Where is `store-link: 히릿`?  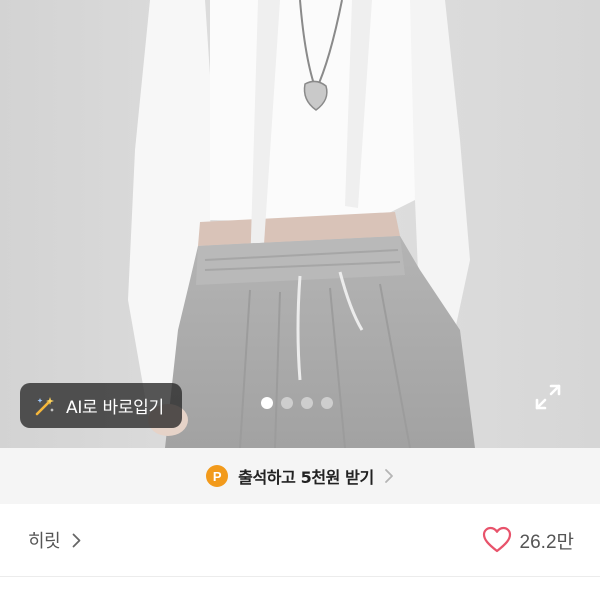
store-link: 히릿 is located at coordinates (54, 540).